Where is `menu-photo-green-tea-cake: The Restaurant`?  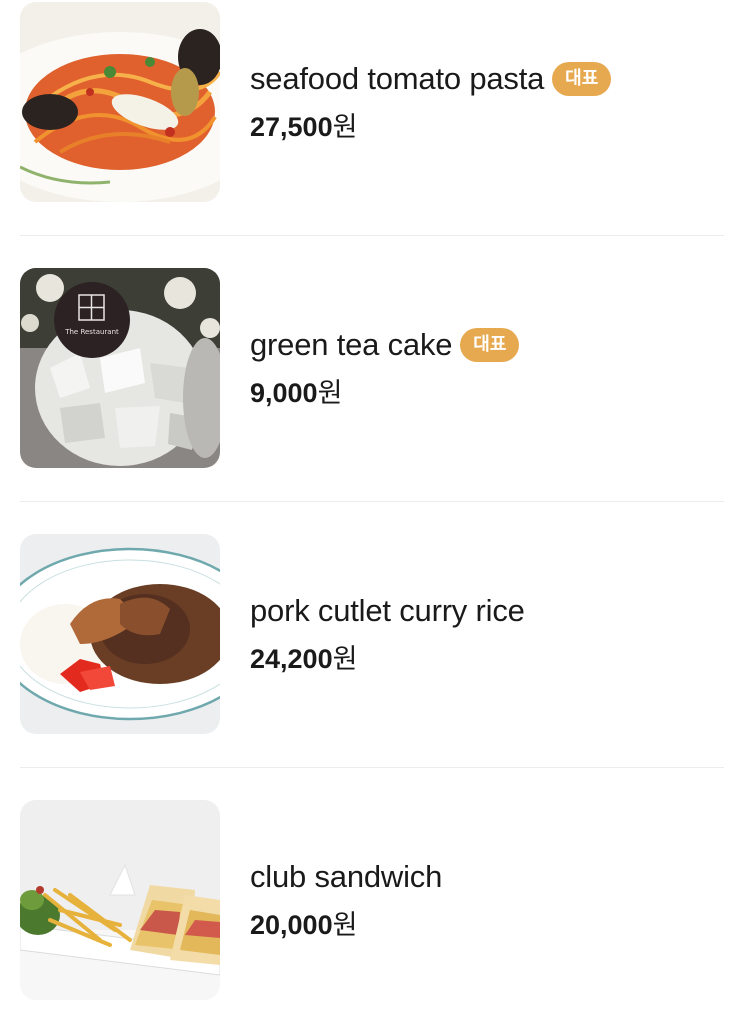 menu-photo-green-tea-cake: The Restaurant is located at coordinates (120, 368).